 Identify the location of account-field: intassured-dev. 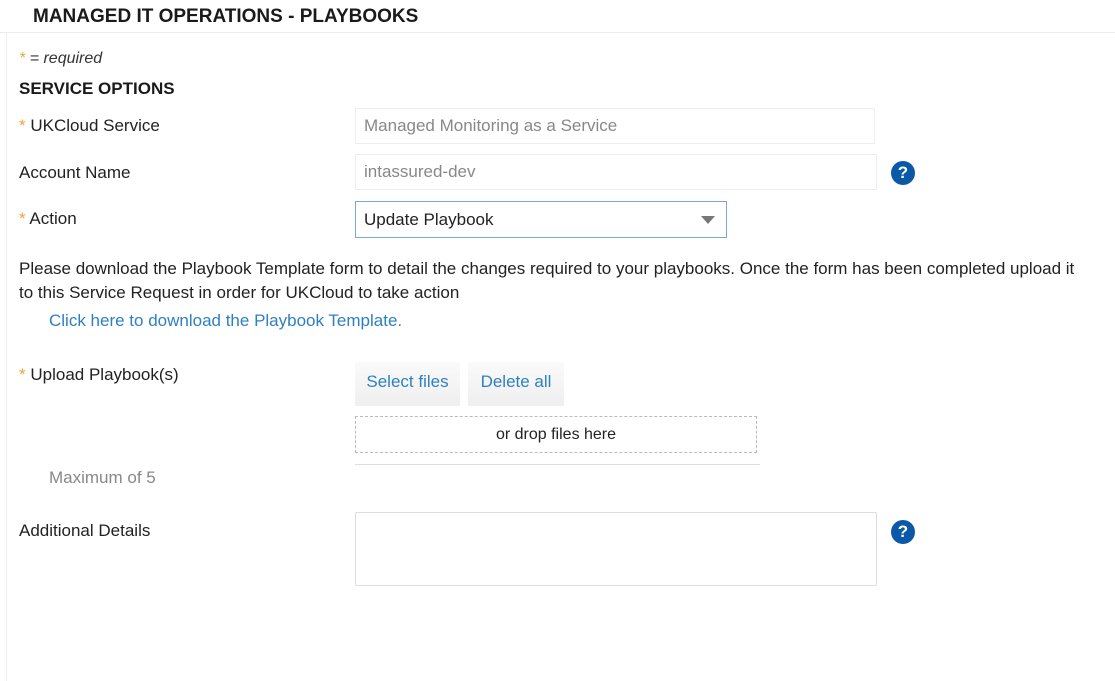
(616, 172).